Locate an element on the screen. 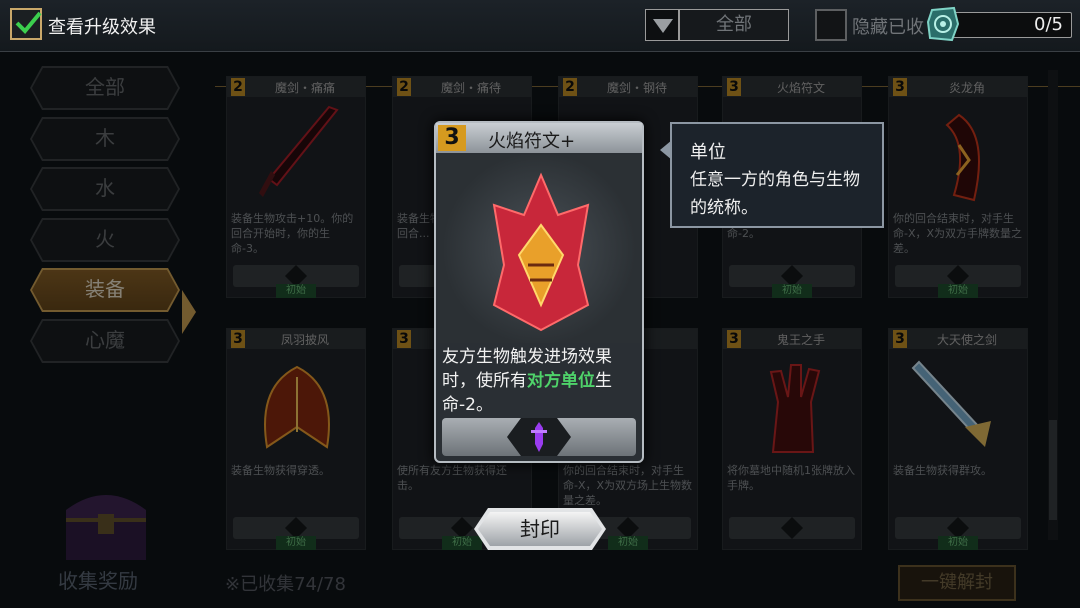 The image size is (1080, 608). show-upgrade-checkbox is located at coordinates (26, 24).